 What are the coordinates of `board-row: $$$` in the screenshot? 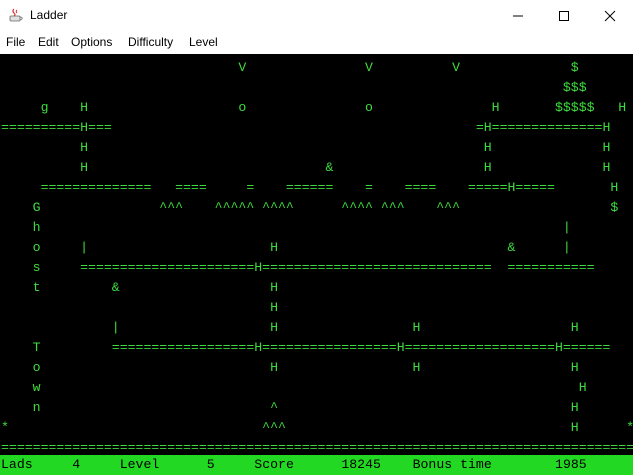 It's located at (294, 87).